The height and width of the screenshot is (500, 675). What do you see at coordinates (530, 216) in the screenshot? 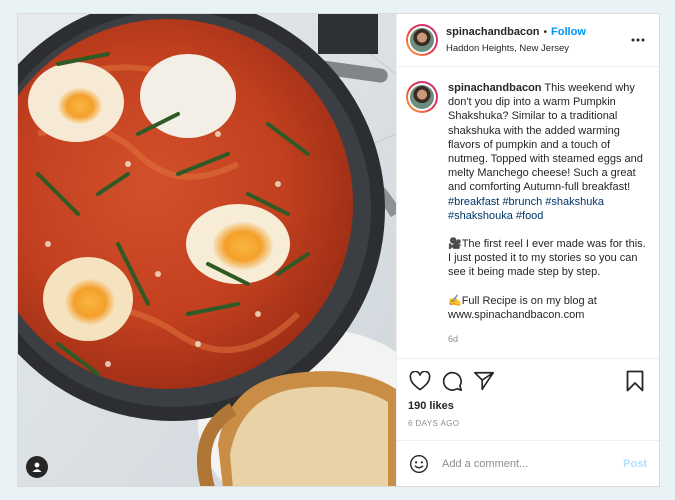
I see `hashtag-link: #food` at bounding box center [530, 216].